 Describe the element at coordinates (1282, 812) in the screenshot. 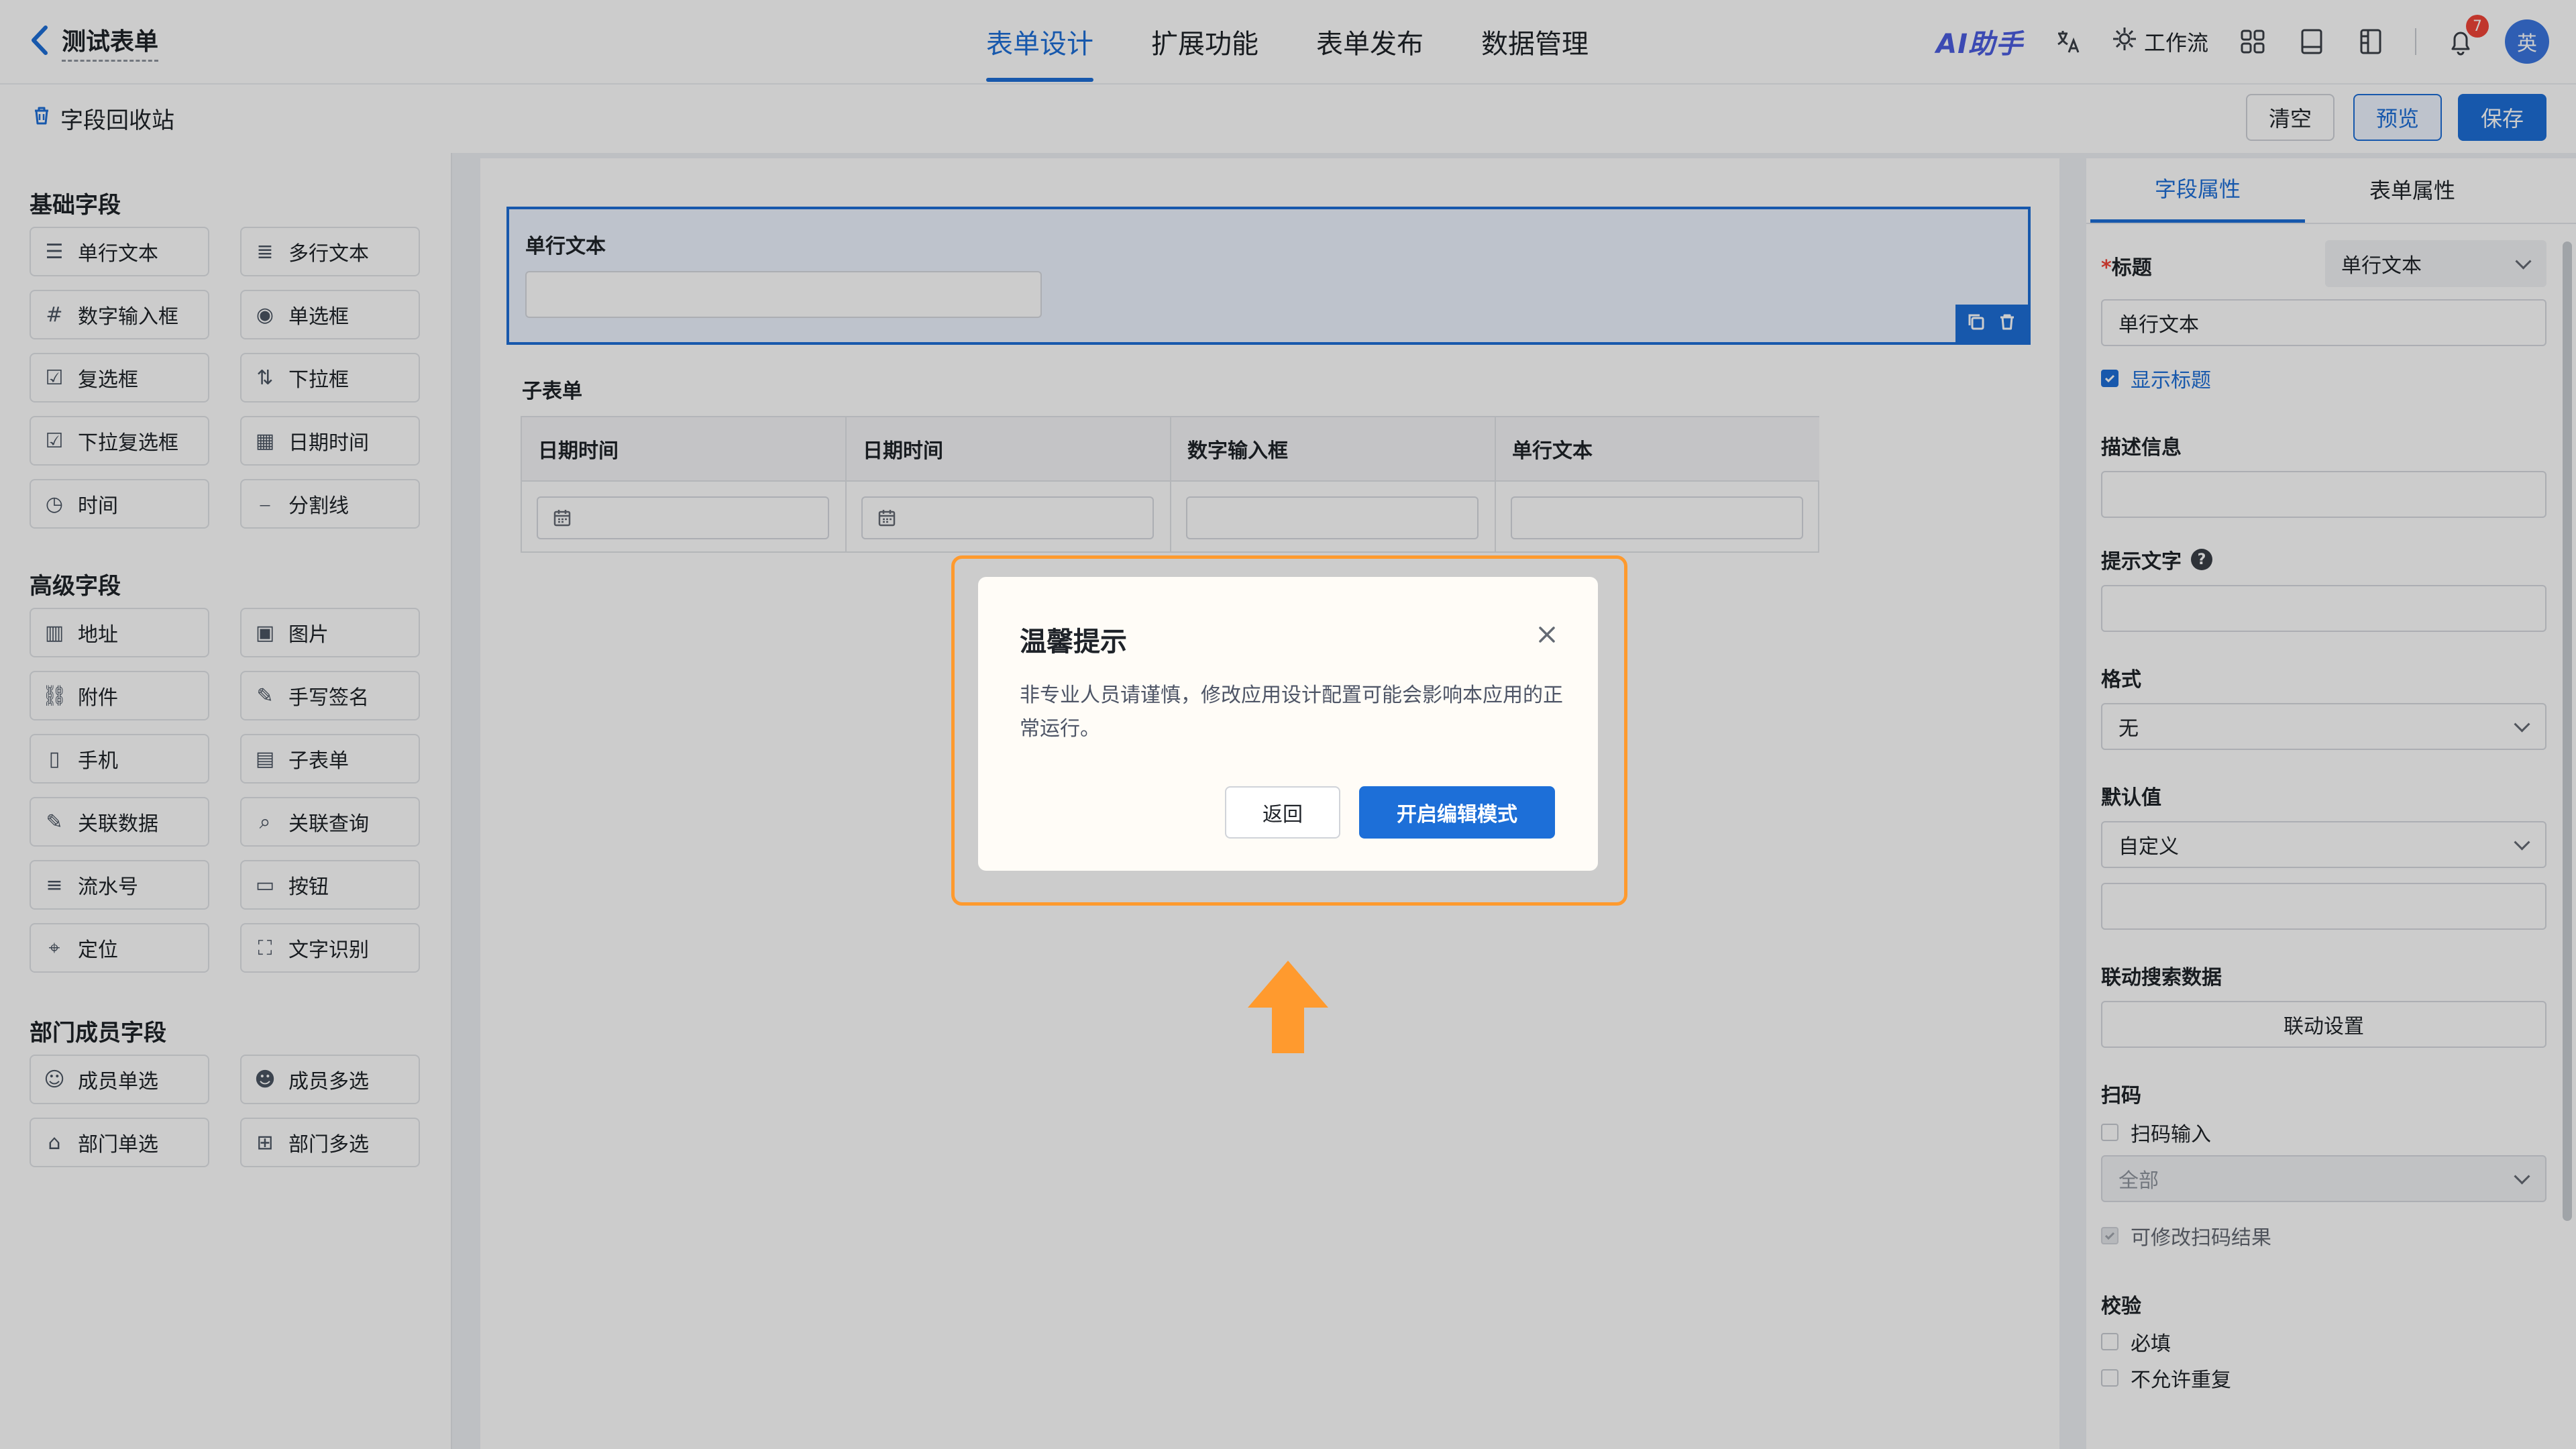

I see `back-button: 返回` at that location.